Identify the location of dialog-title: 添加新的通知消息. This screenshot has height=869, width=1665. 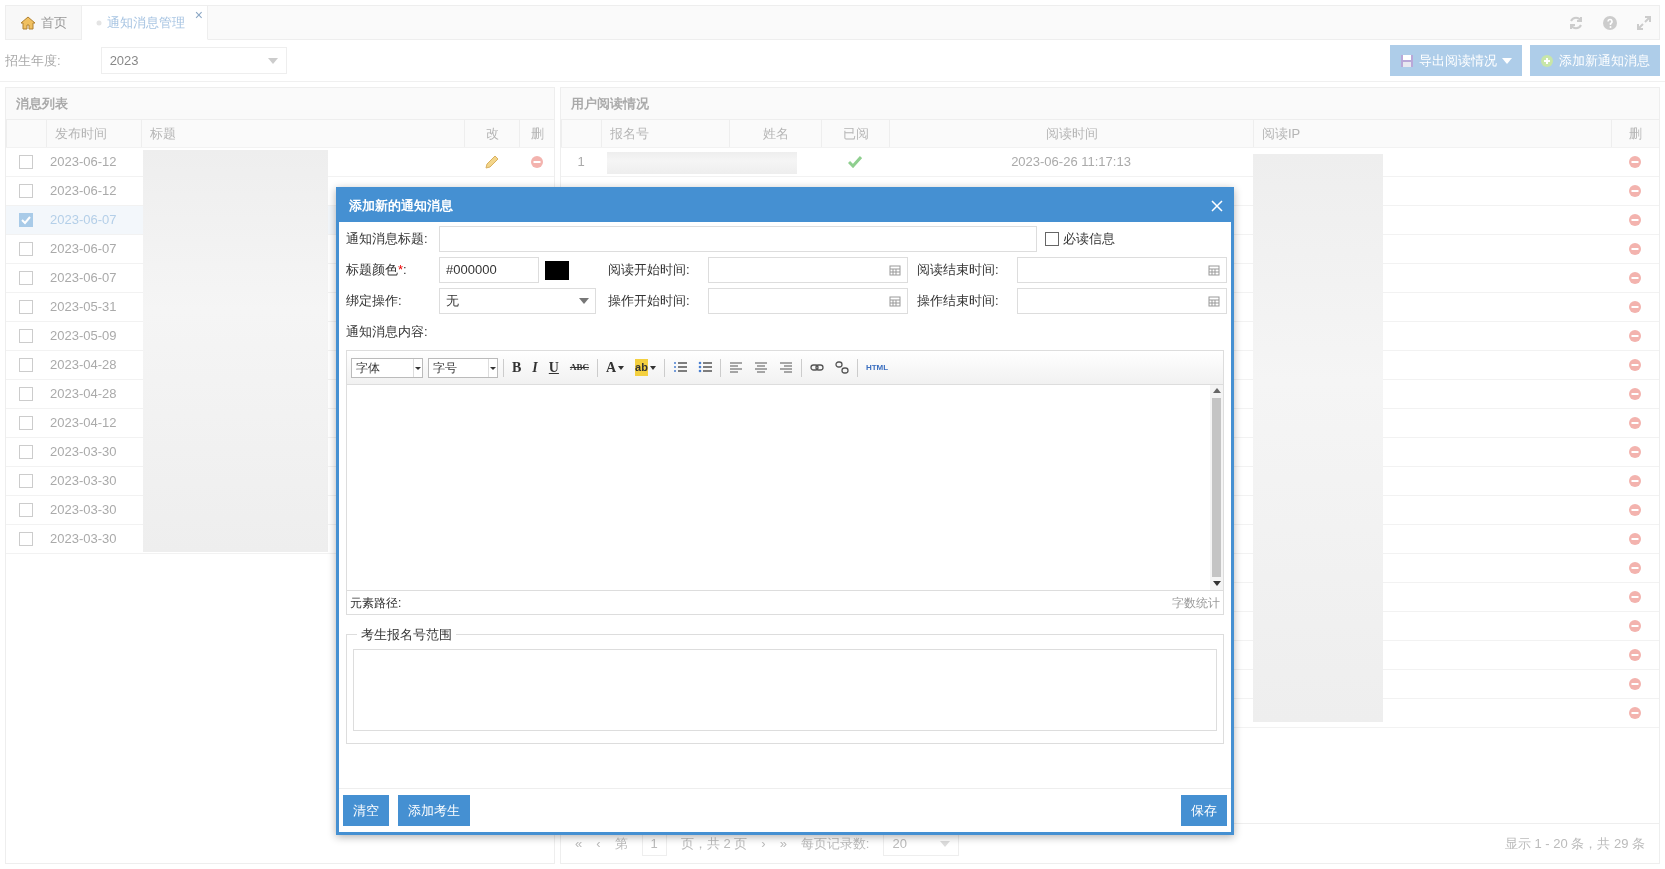
(401, 206).